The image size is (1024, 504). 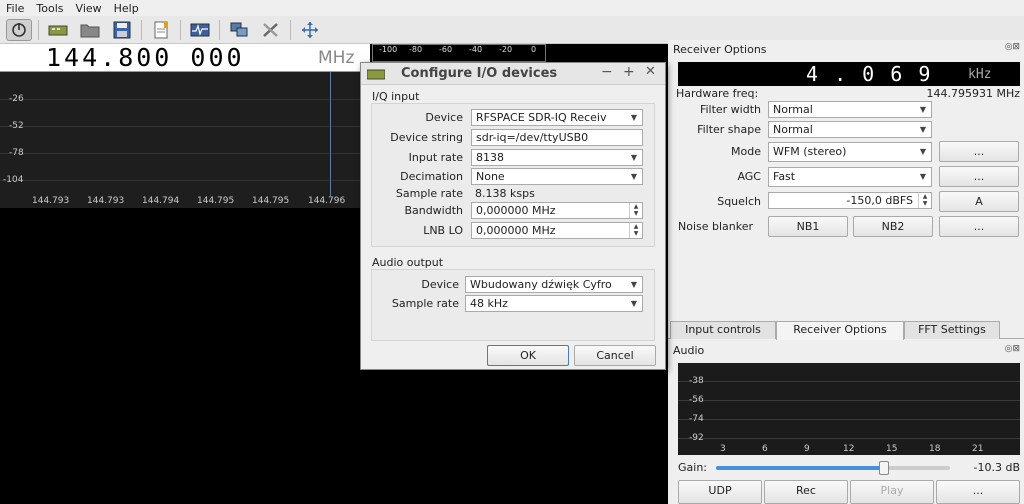 I want to click on fft-icon, so click(x=200, y=29).